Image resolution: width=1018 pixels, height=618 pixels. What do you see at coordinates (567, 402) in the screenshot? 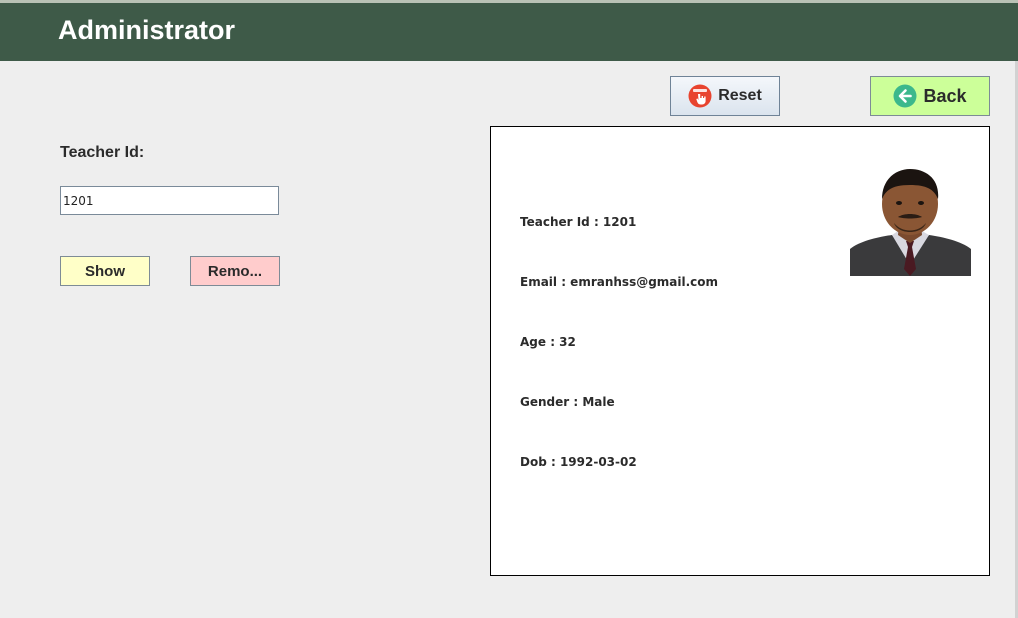
I see `detail-gender: Gender : Male` at bounding box center [567, 402].